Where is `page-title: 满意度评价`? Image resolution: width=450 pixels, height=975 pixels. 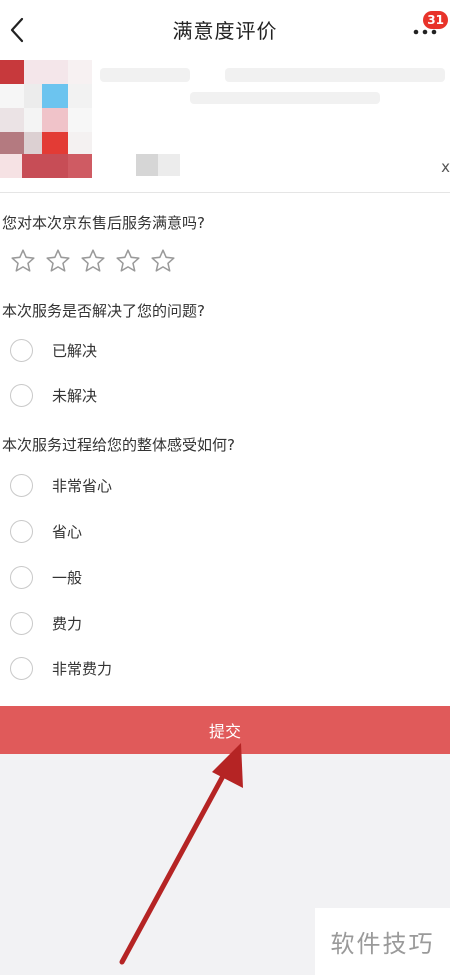 page-title: 满意度评价 is located at coordinates (225, 30).